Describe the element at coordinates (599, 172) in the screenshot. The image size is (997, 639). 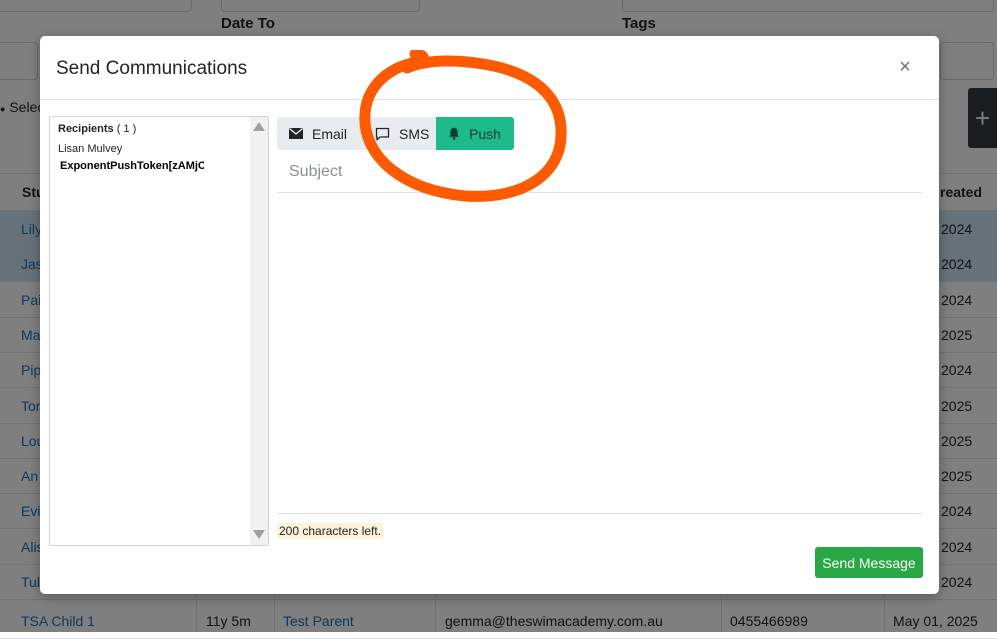
I see `subject-input` at that location.